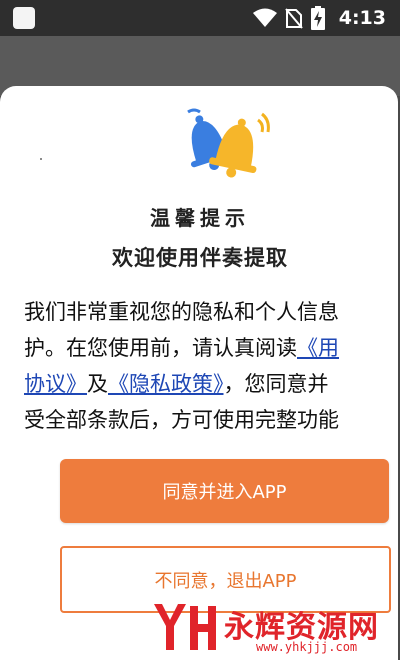 This screenshot has height=660, width=400. I want to click on privacy-policy-link: 《隐私政策》, so click(166, 384).